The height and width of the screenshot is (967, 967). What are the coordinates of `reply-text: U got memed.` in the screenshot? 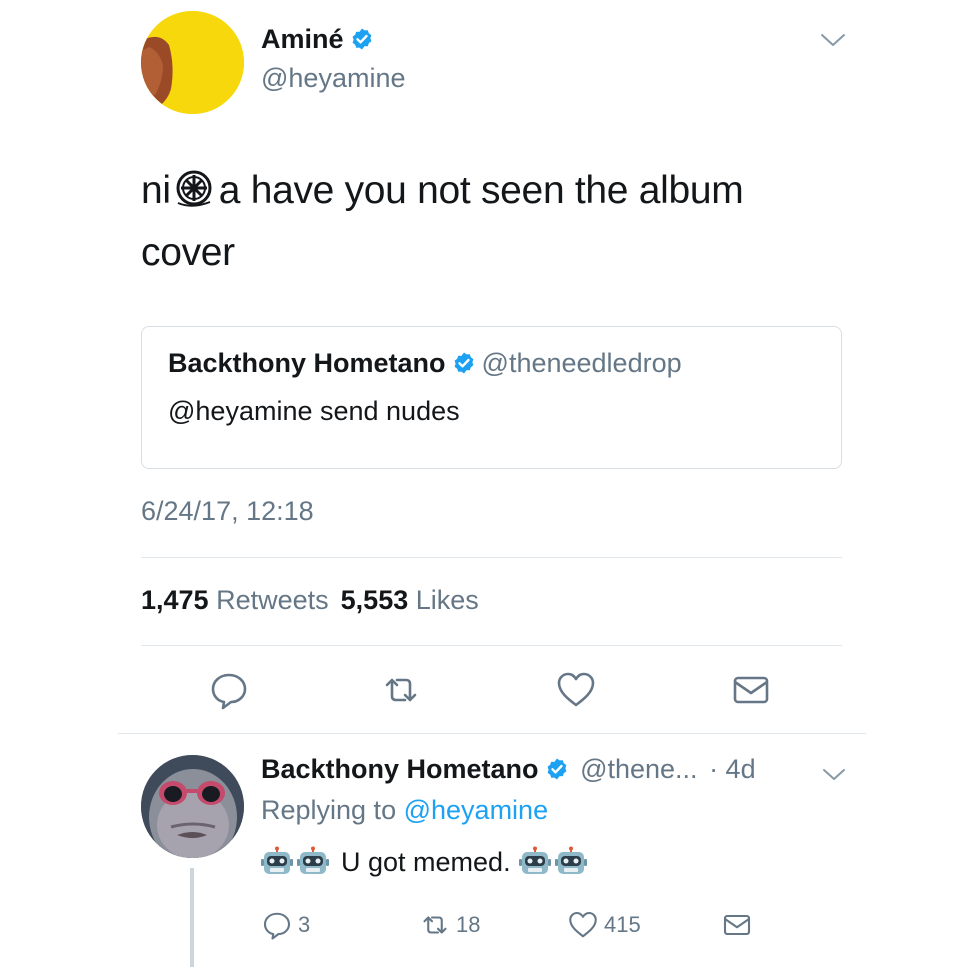 It's located at (426, 862).